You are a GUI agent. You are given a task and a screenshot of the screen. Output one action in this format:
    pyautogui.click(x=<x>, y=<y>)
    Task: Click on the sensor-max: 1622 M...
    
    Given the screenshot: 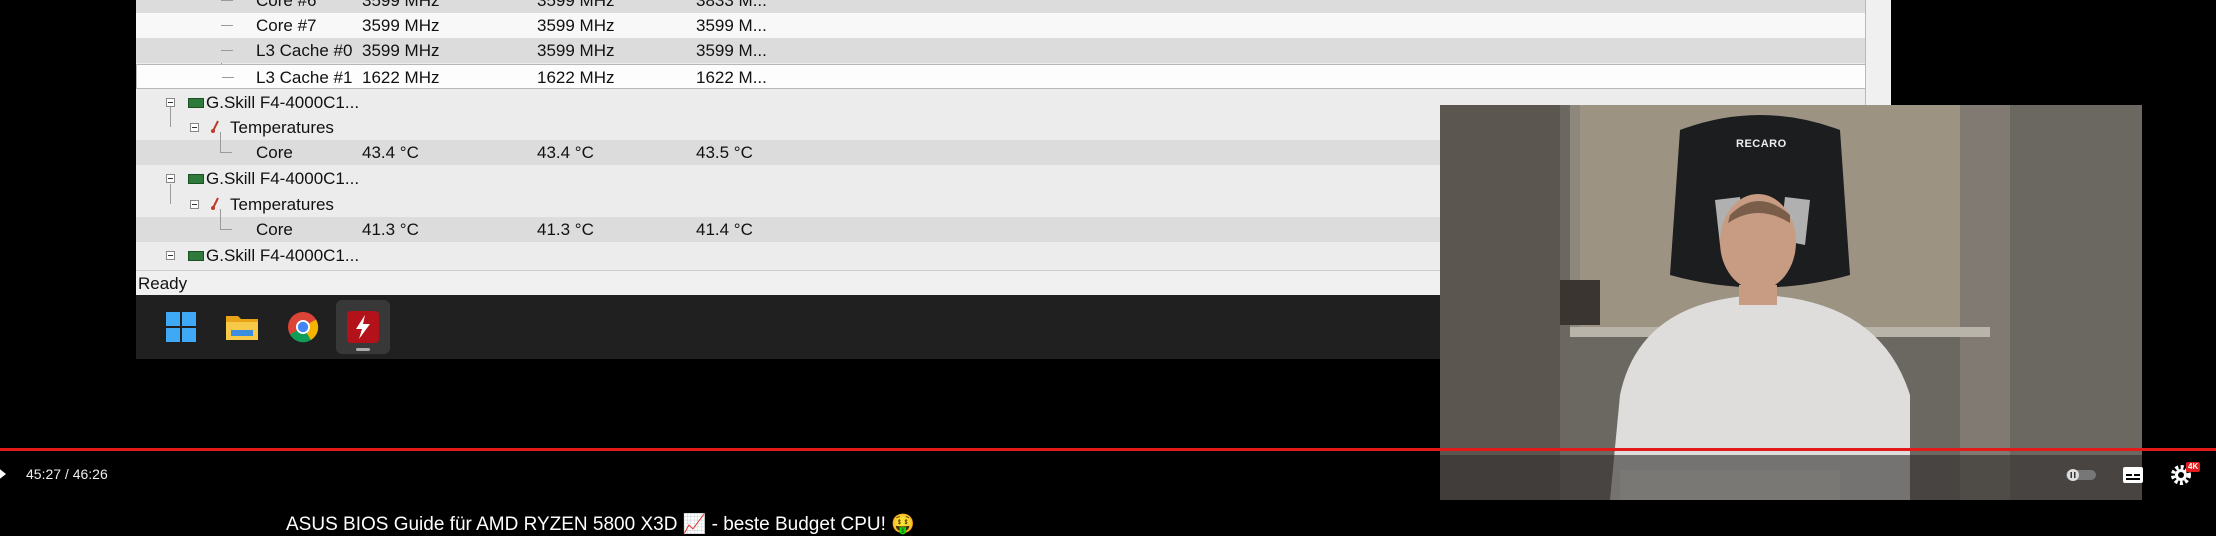 What is the action you would take?
    pyautogui.click(x=731, y=77)
    